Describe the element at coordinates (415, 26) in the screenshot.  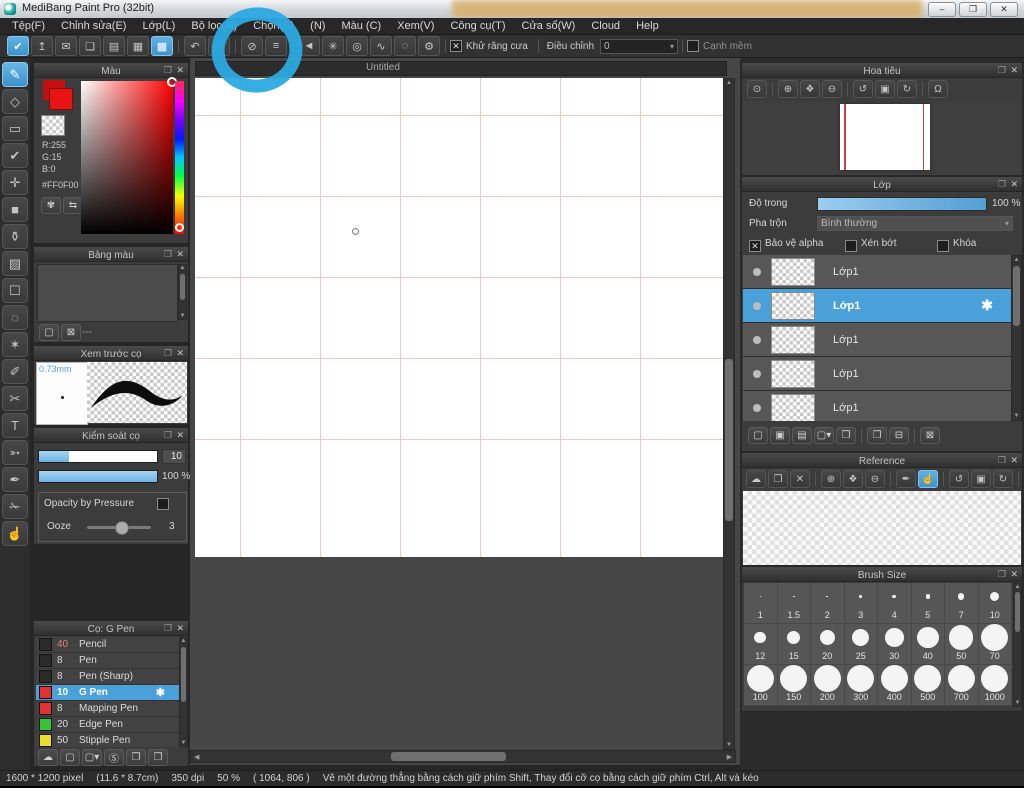
I see `menu-item: Xem(V)` at that location.